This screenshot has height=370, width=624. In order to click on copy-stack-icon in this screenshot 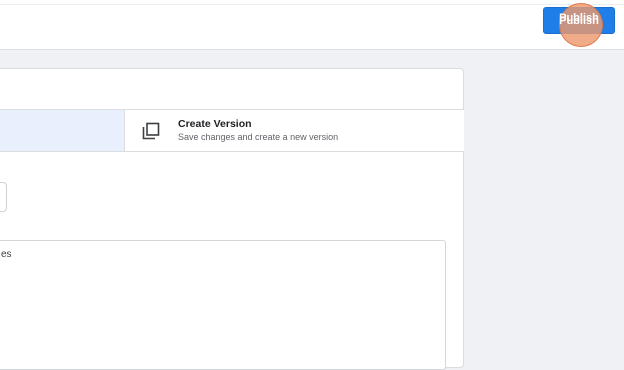, I will do `click(151, 131)`.